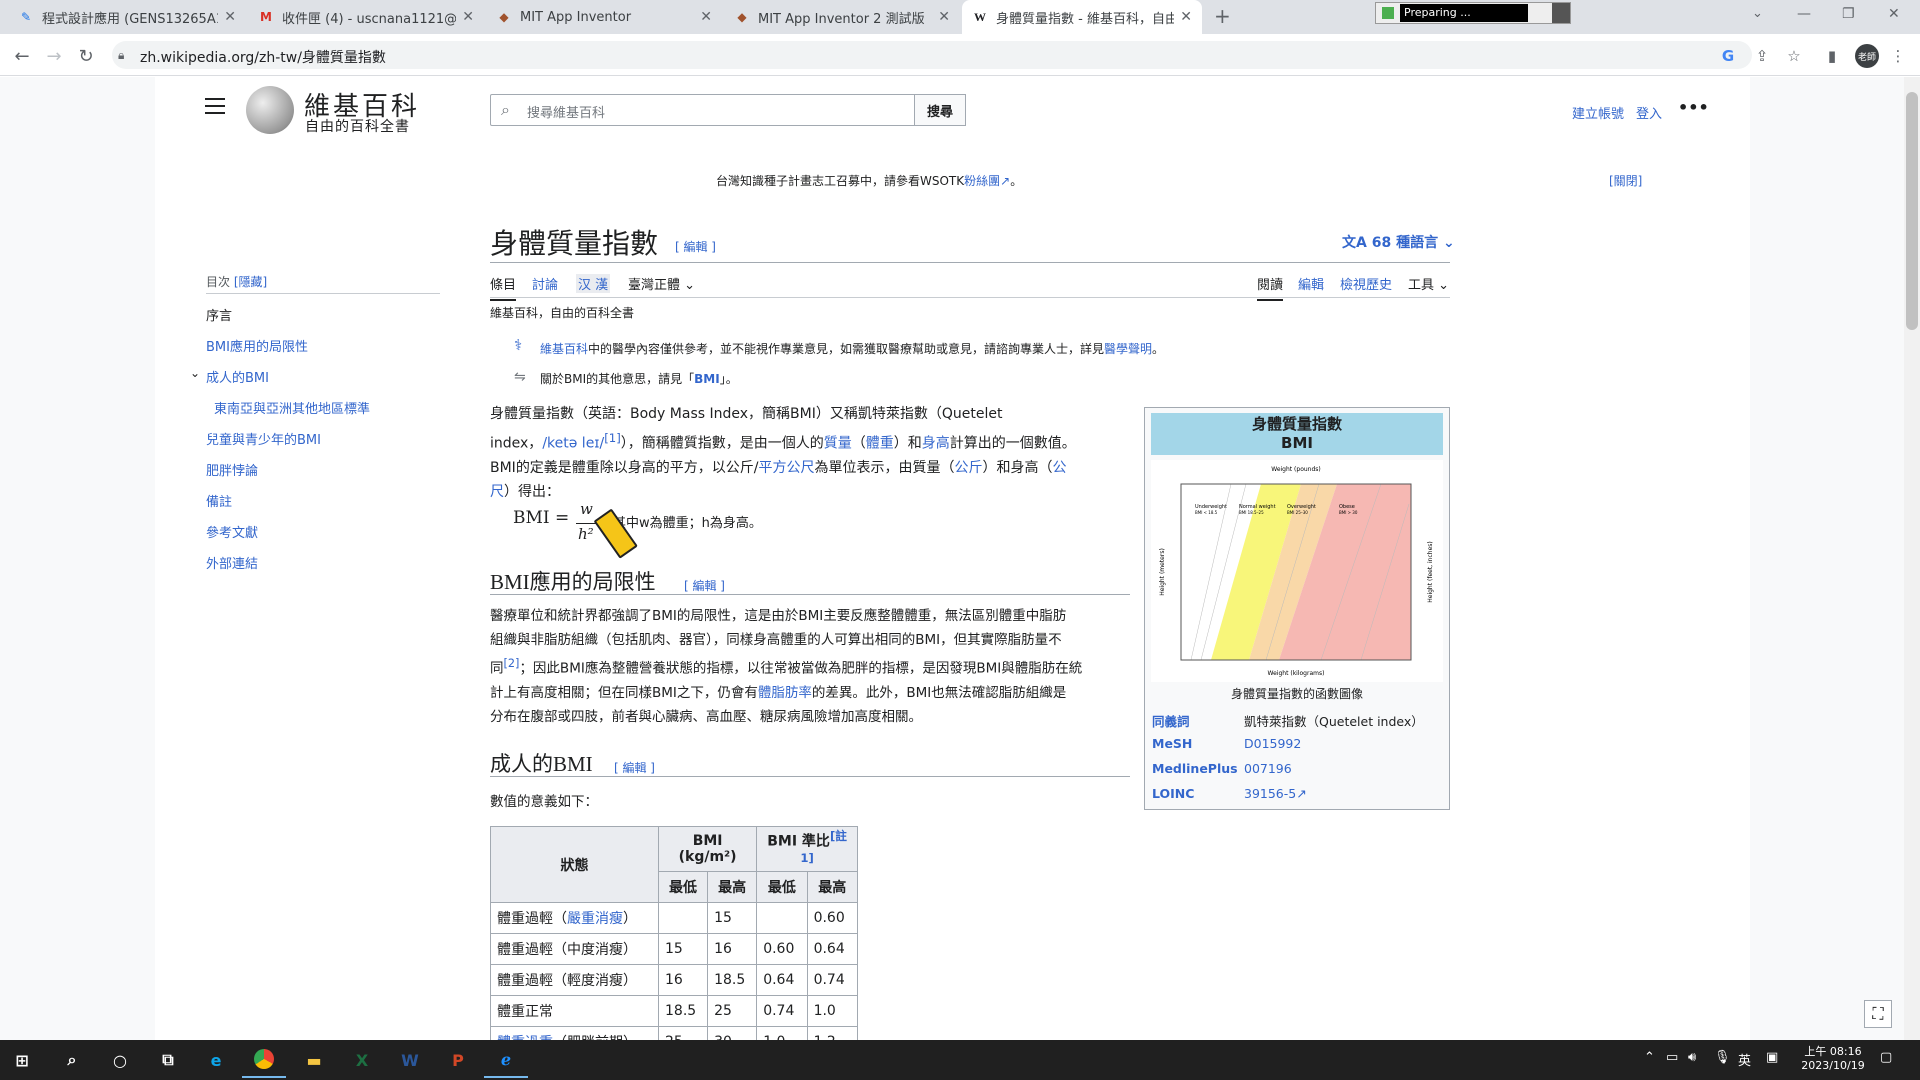 This screenshot has height=1080, width=1920. Describe the element at coordinates (604, 17) in the screenshot. I see `browser-tab: ◆ MIT App Inventor ✕` at that location.